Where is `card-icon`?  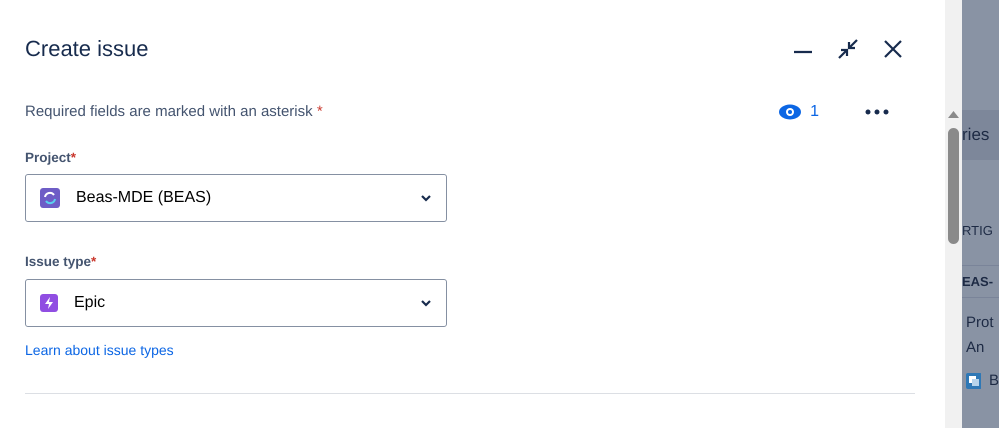 card-icon is located at coordinates (973, 380).